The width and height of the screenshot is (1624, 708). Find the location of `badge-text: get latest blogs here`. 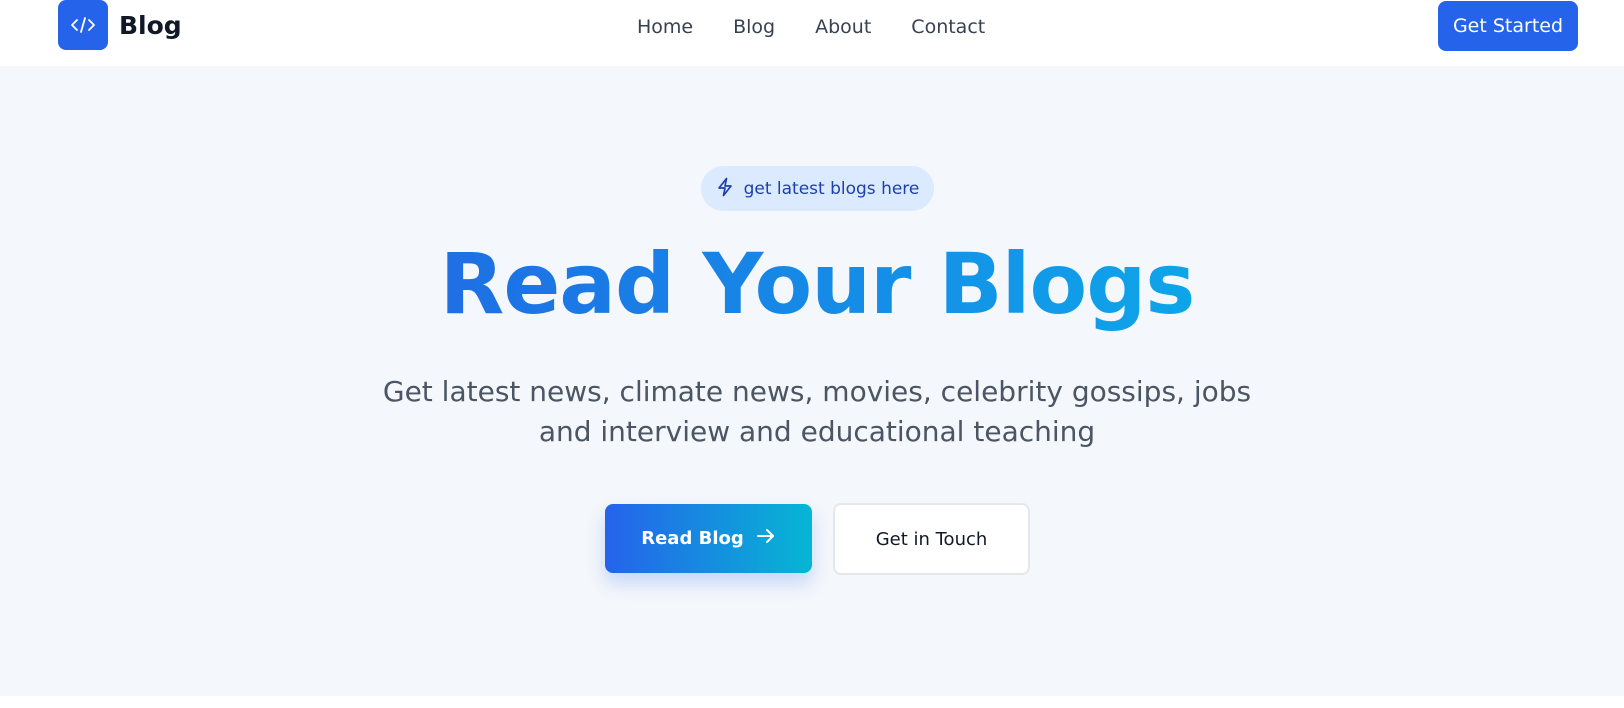

badge-text: get latest blogs here is located at coordinates (831, 188).